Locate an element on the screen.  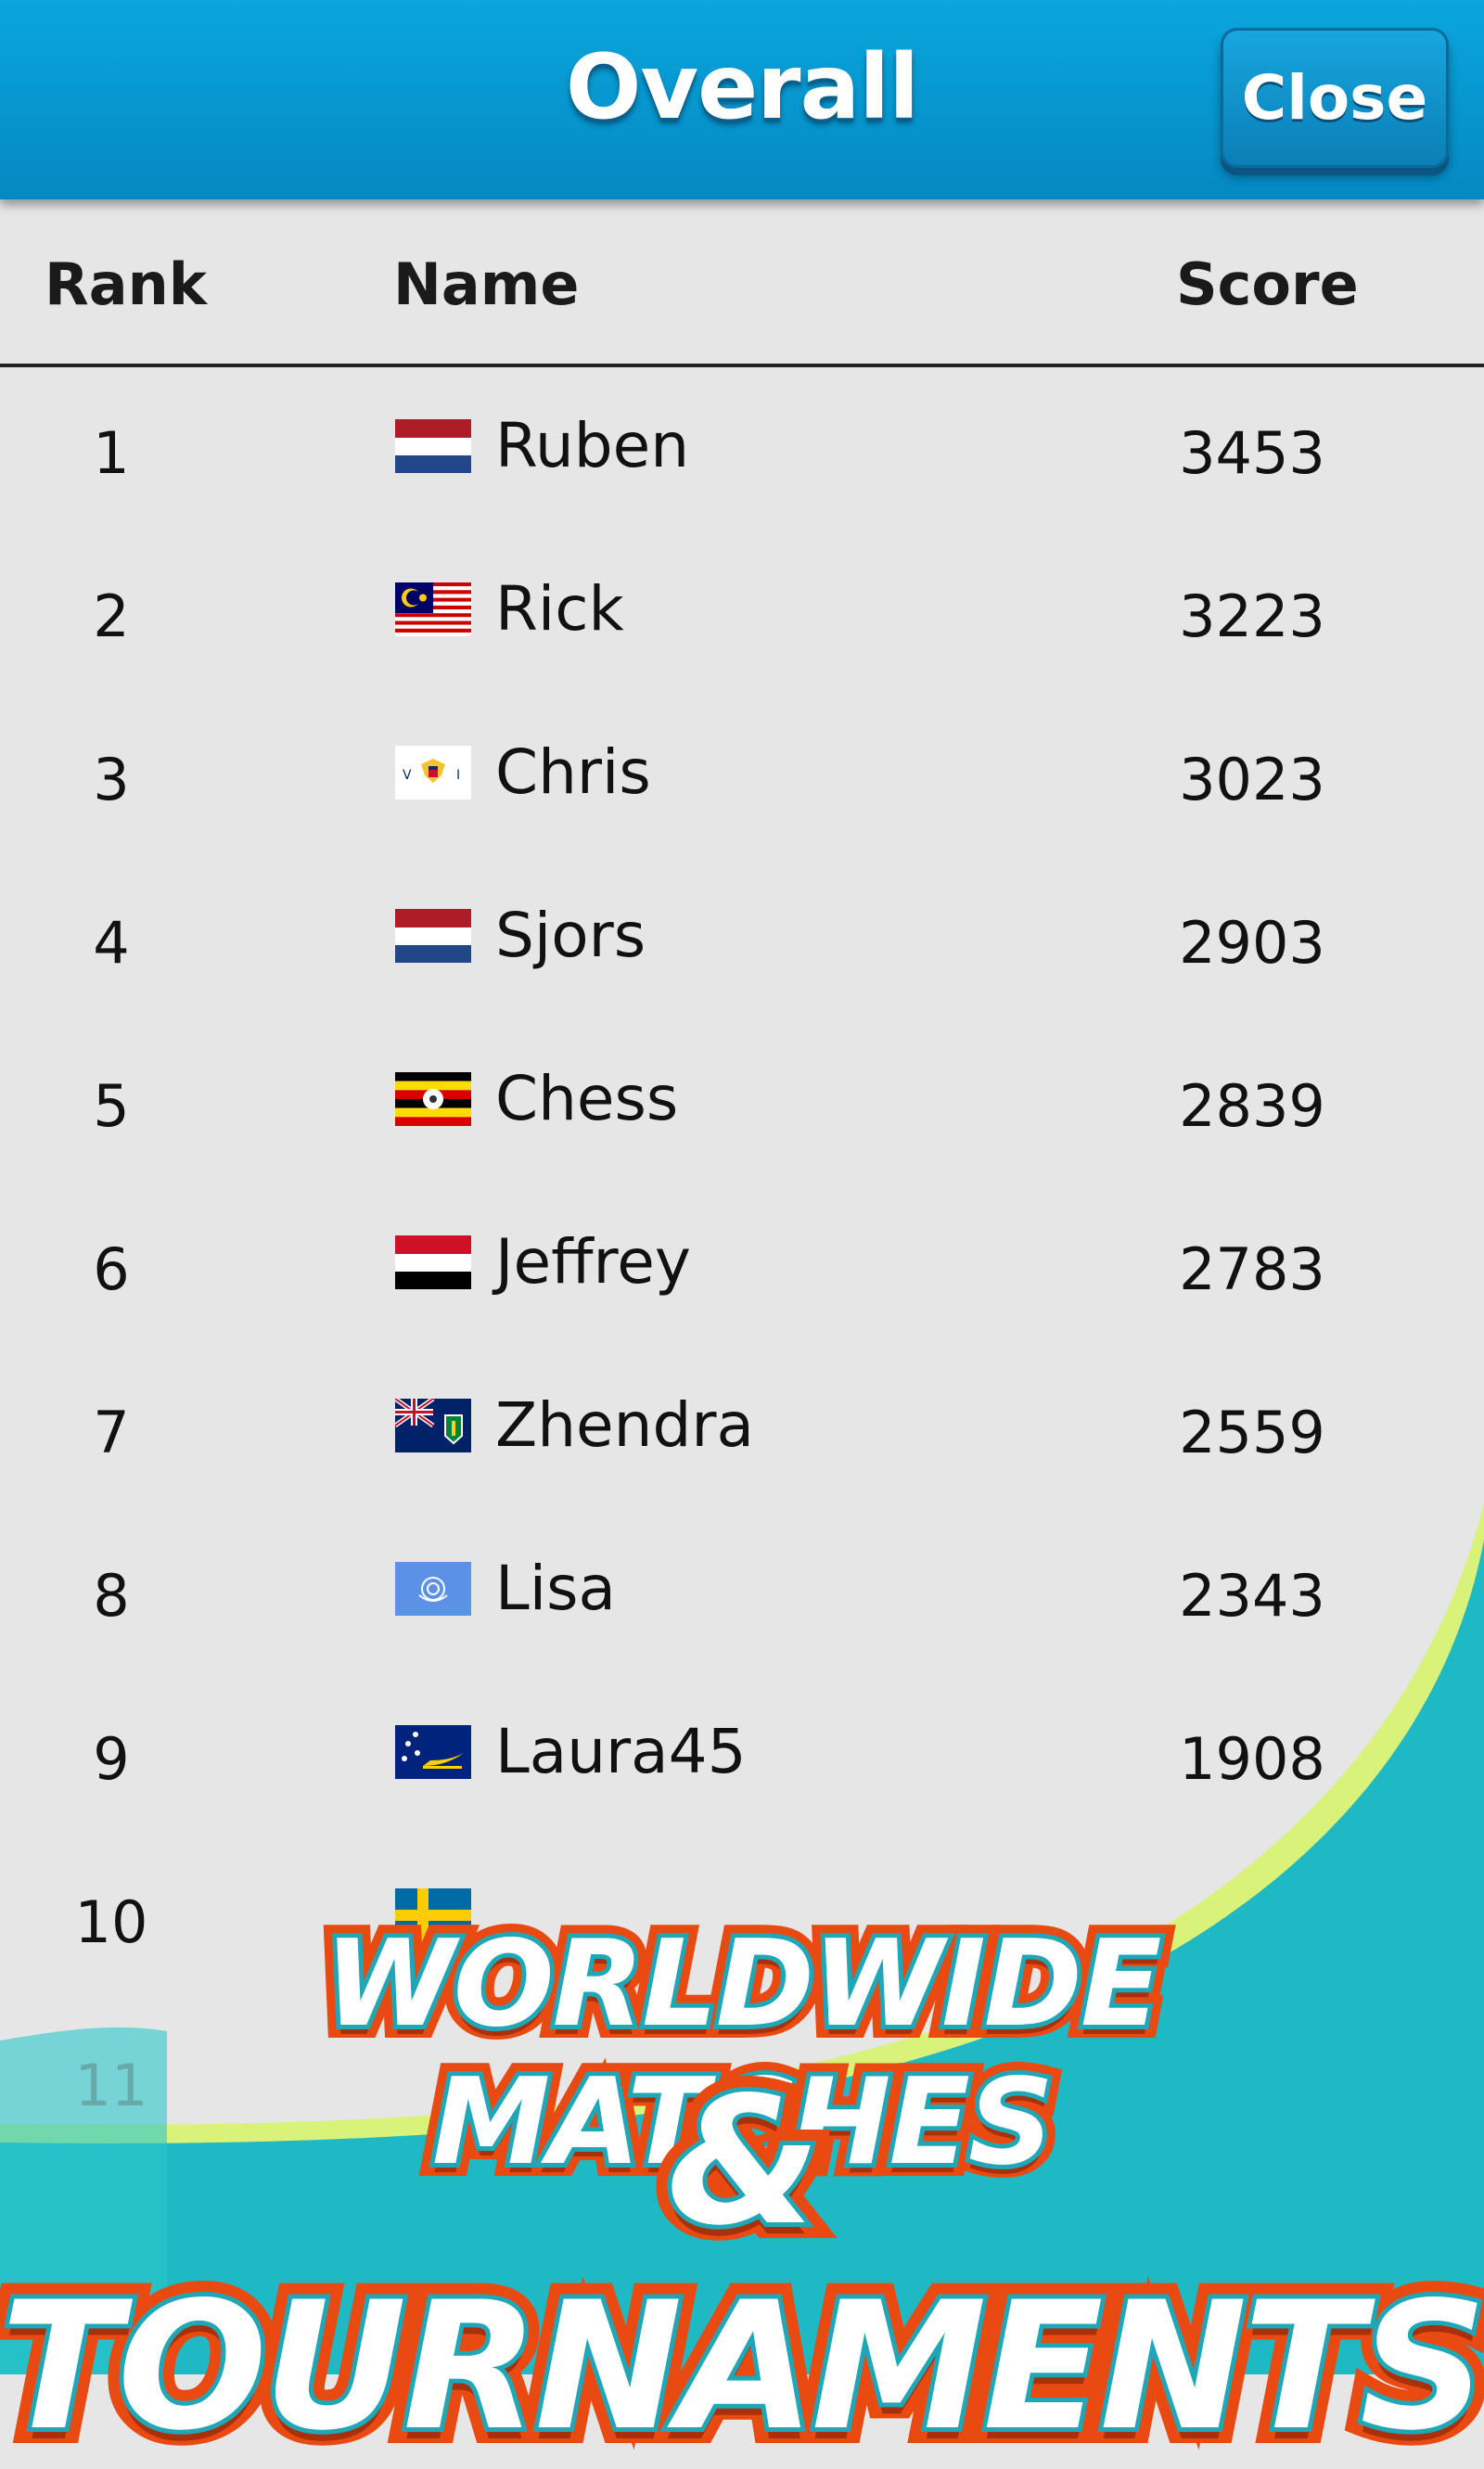
svg-text: I is located at coordinates (458, 775).